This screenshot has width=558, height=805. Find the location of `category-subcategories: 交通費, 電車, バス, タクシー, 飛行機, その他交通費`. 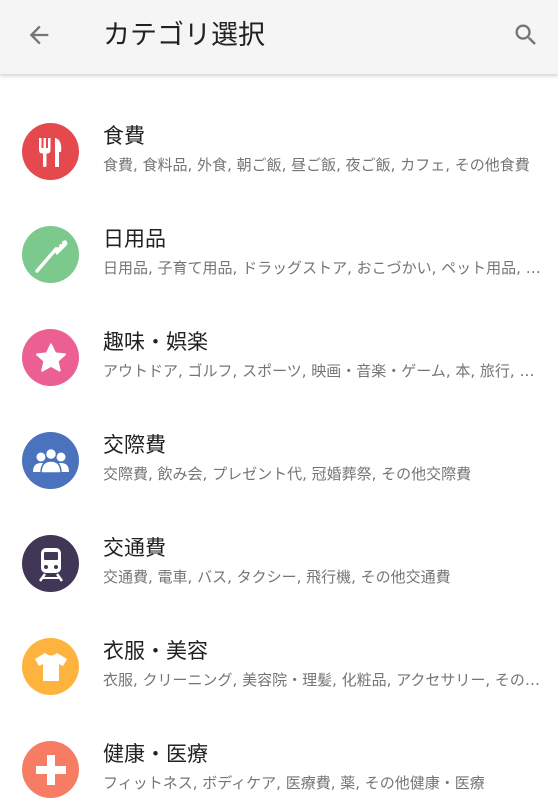

category-subcategories: 交通費, 電車, バス, タクシー, 飛行機, その他交通費 is located at coordinates (277, 577).